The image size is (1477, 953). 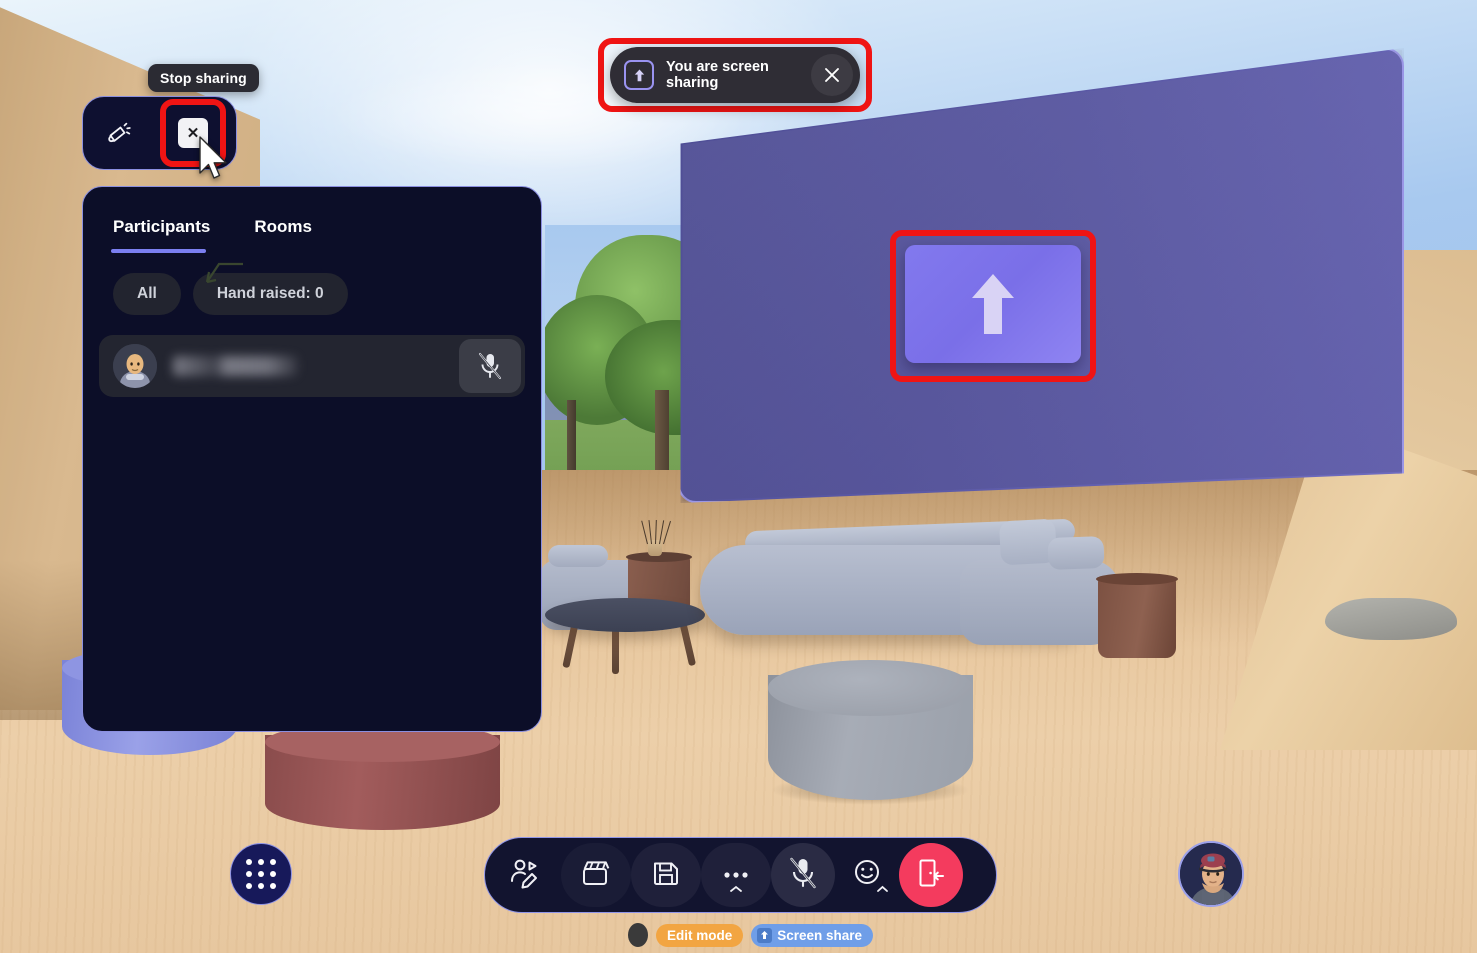 I want to click on decor-rock, so click(x=1391, y=619).